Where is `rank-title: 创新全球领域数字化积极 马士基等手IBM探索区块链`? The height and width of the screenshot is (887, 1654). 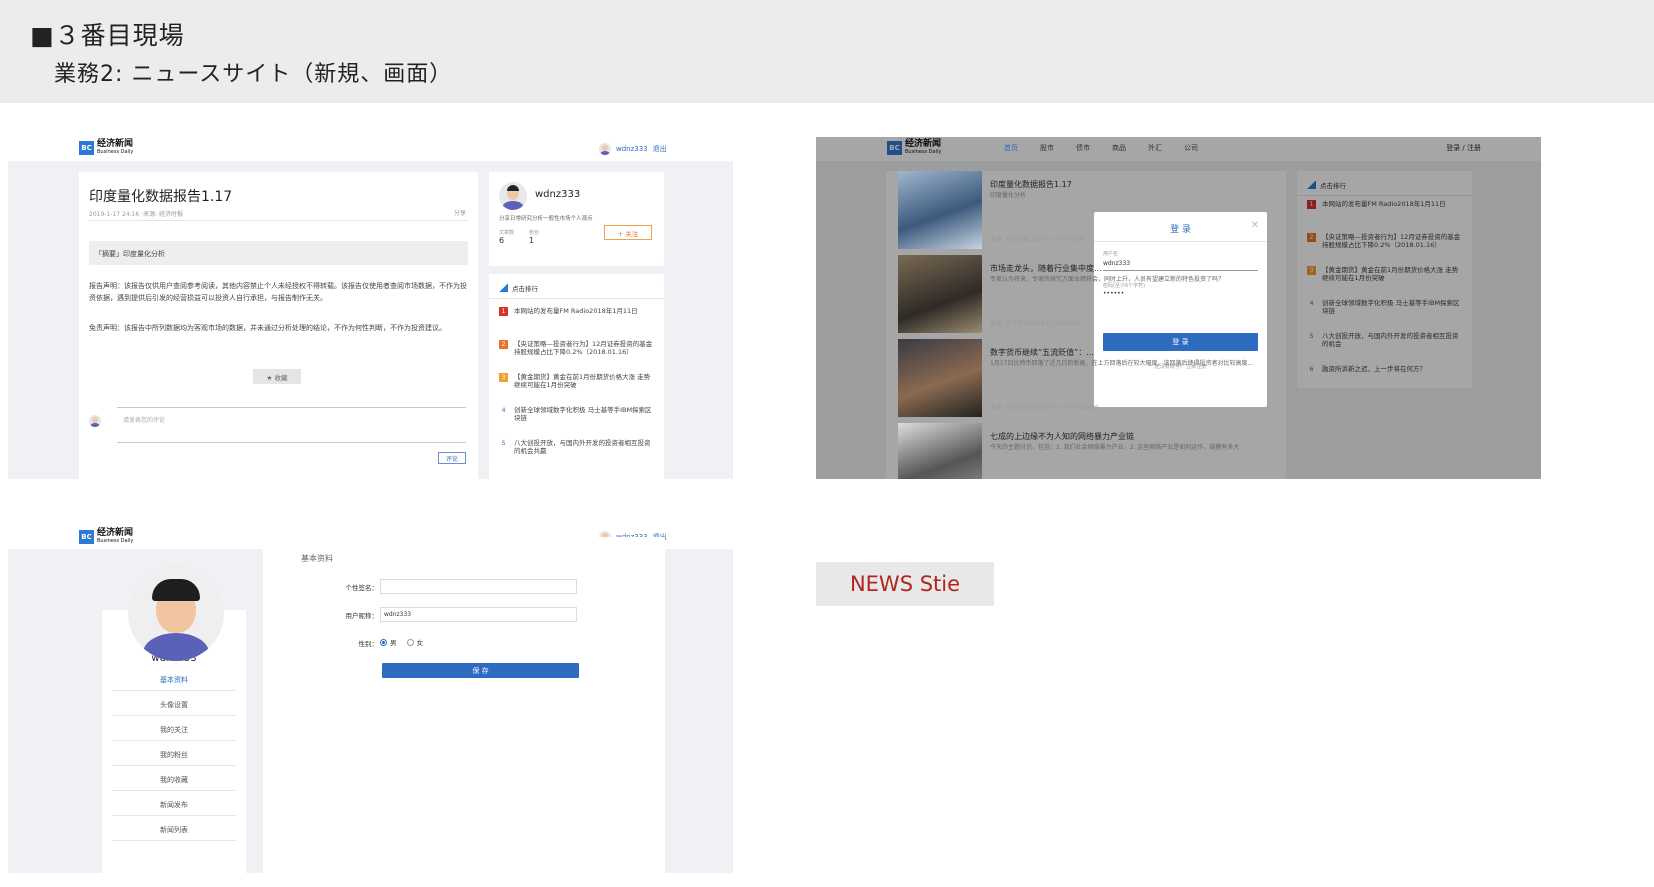 rank-title: 创新全球领域数字化积极 马士基等手IBM探索区块链 is located at coordinates (584, 414).